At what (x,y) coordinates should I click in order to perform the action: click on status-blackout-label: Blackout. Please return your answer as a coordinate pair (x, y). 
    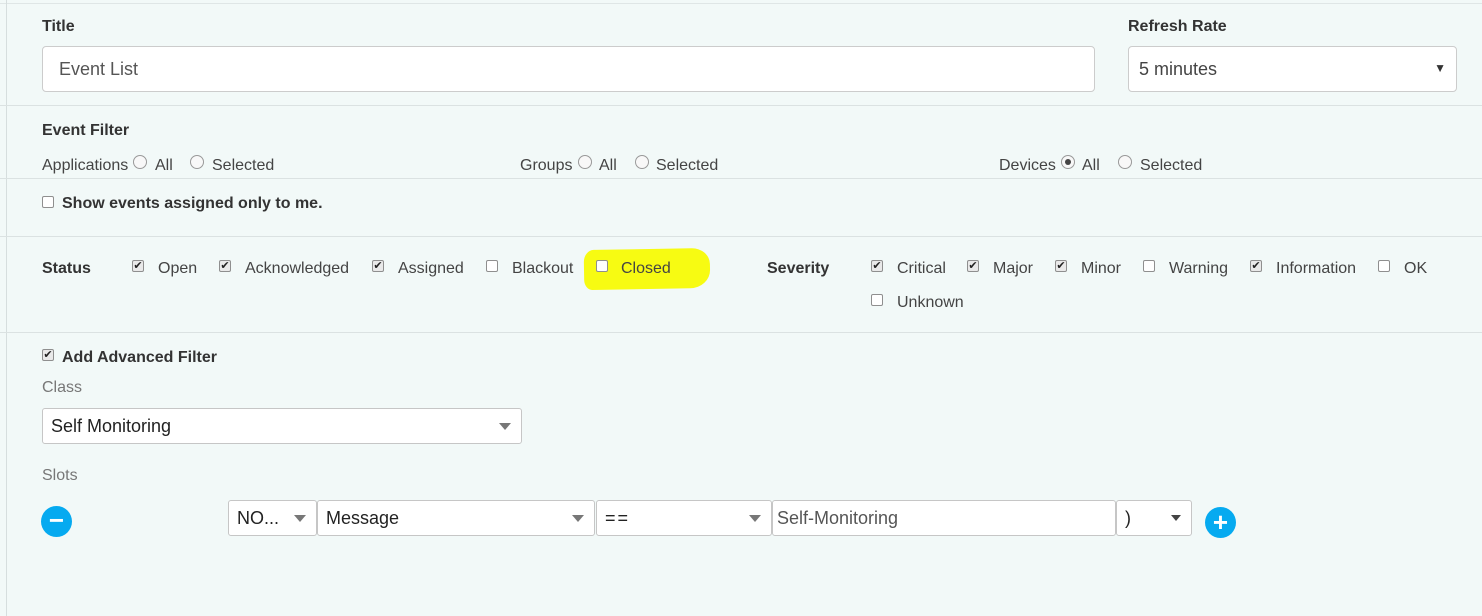
    Looking at the image, I should click on (543, 268).